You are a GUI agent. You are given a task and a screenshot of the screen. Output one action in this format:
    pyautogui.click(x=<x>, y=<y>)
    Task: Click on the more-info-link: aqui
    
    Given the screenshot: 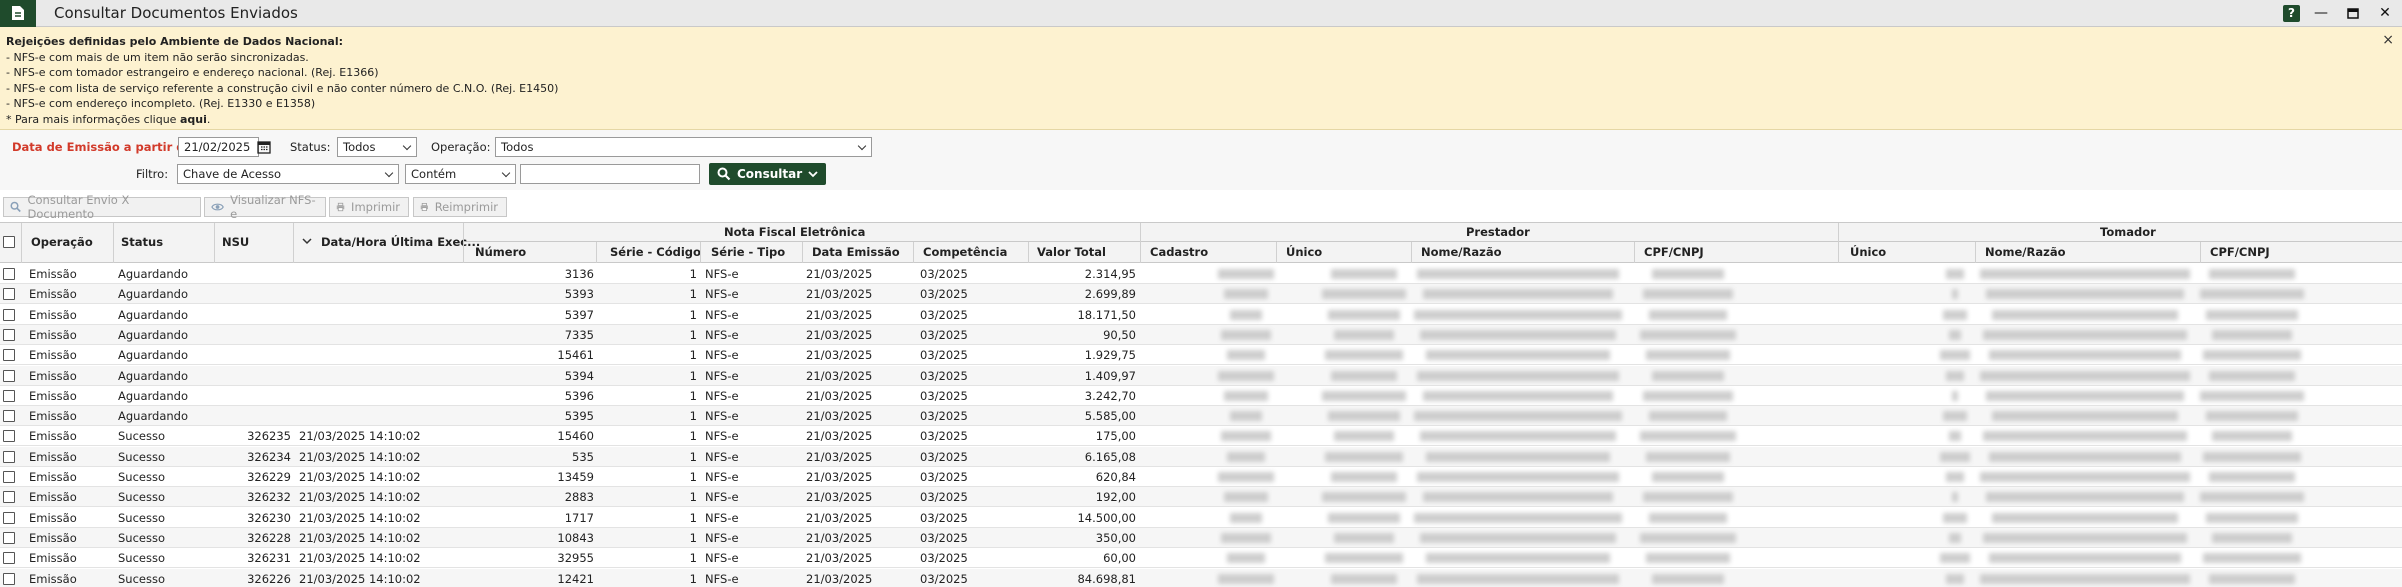 What is the action you would take?
    pyautogui.click(x=193, y=119)
    